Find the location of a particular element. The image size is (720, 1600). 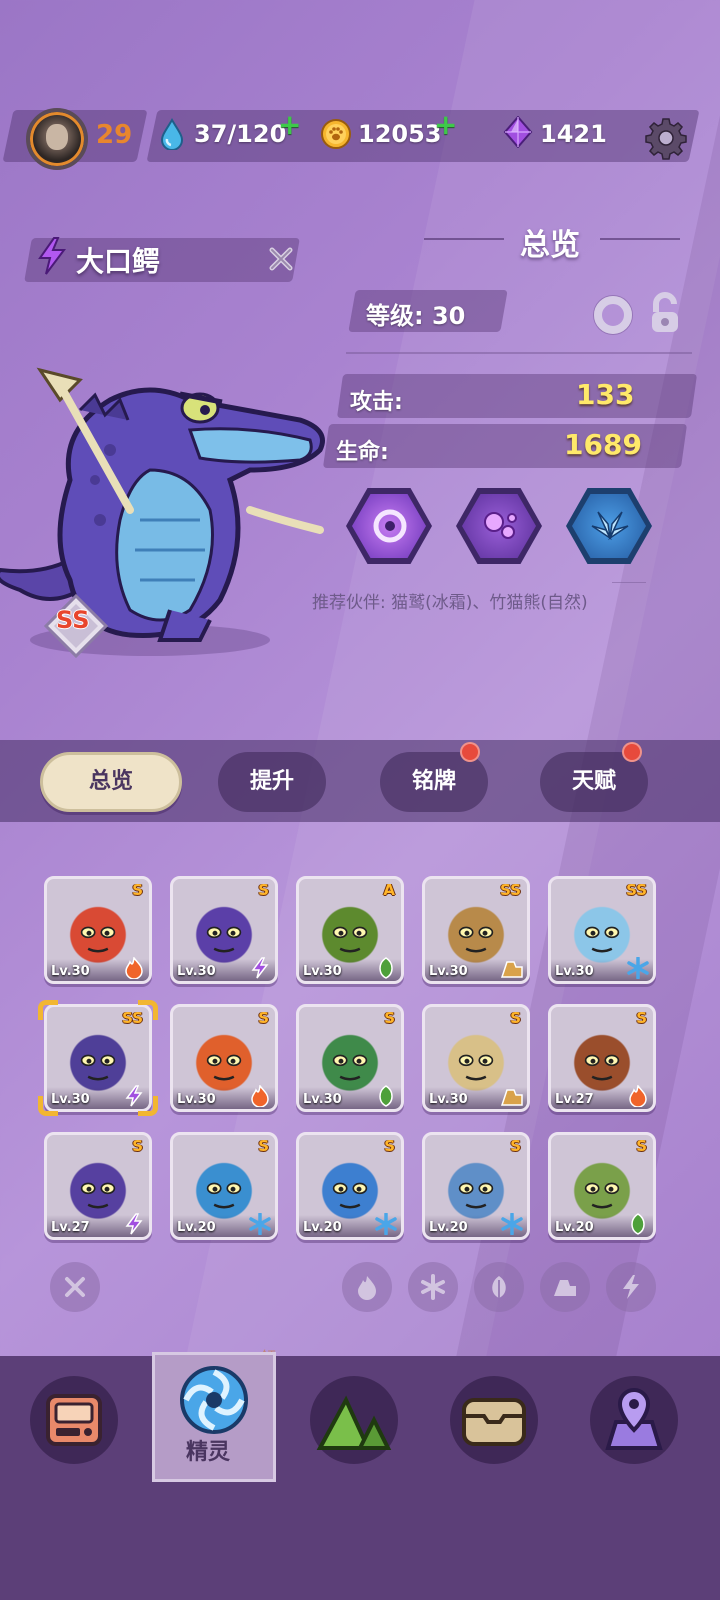

nav-map-button is located at coordinates (634, 1420).